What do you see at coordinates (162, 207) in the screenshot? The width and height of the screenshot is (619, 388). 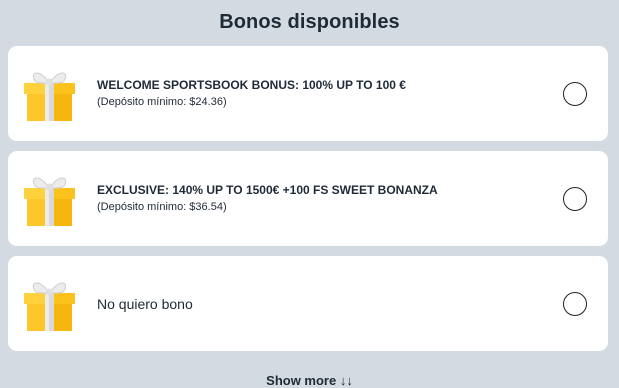 I see `bonus-min-deposit: (Depósito mínimo: $36.54)` at bounding box center [162, 207].